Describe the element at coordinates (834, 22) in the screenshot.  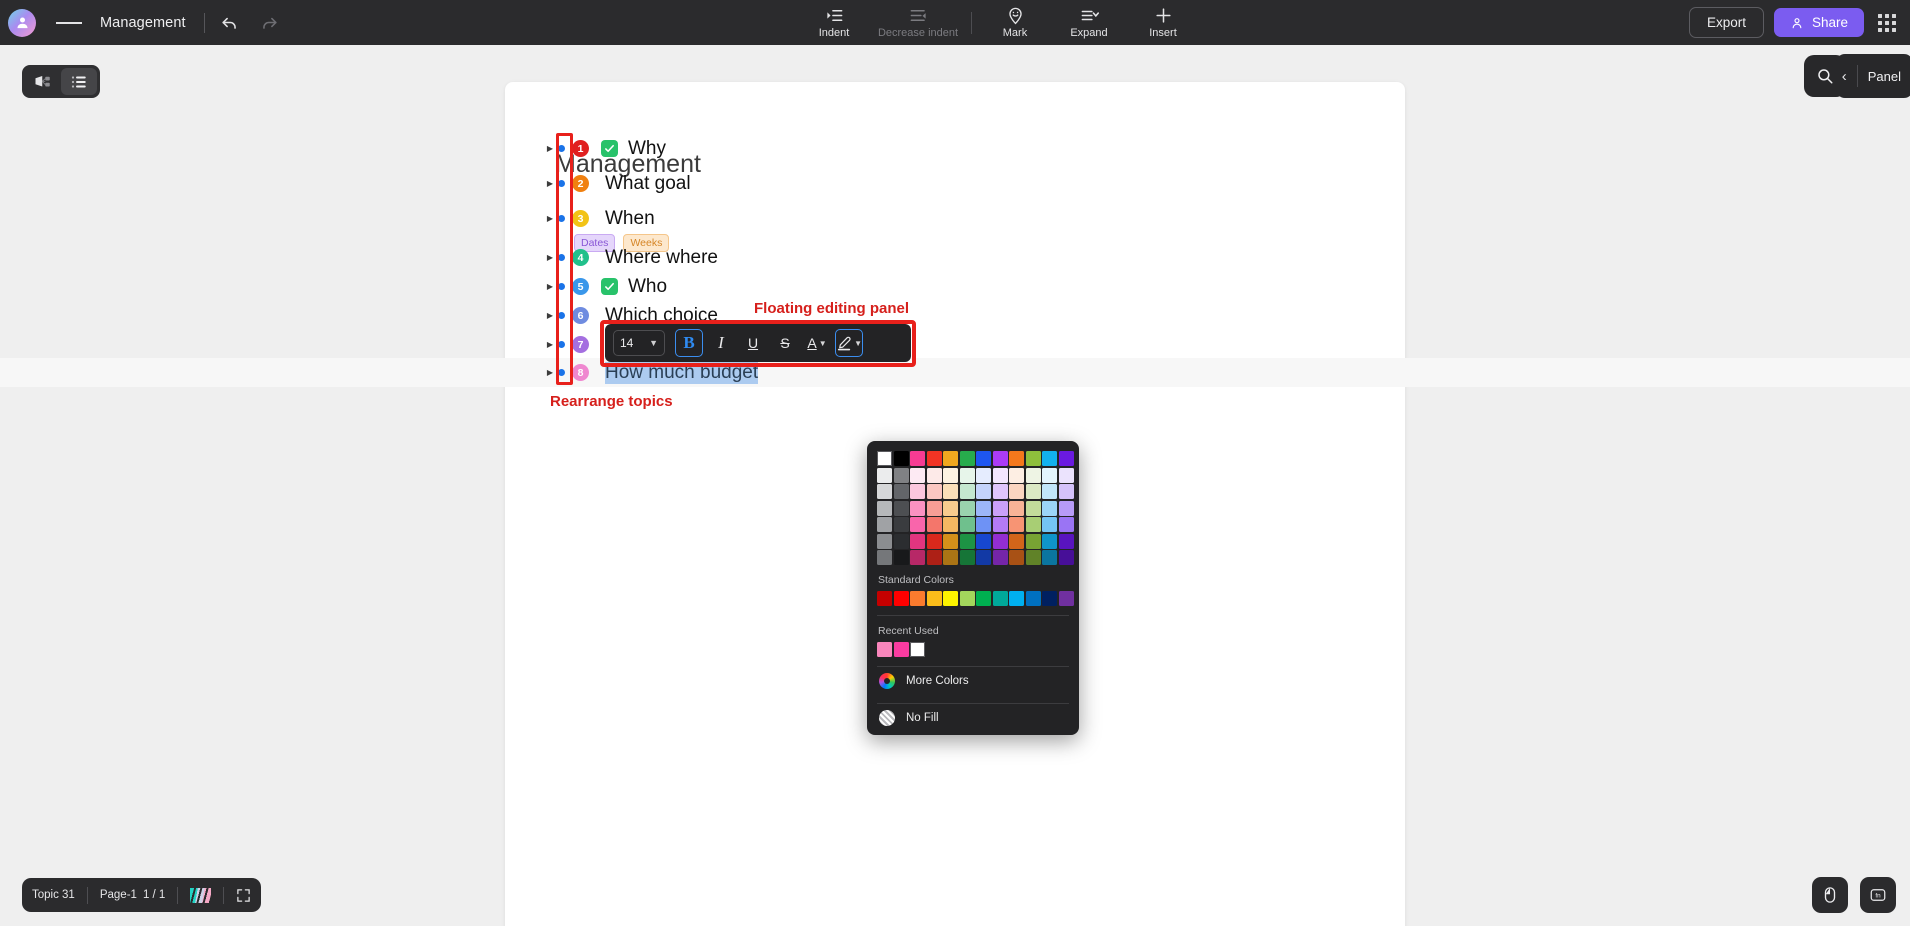
I see `tool-indent: Indent` at that location.